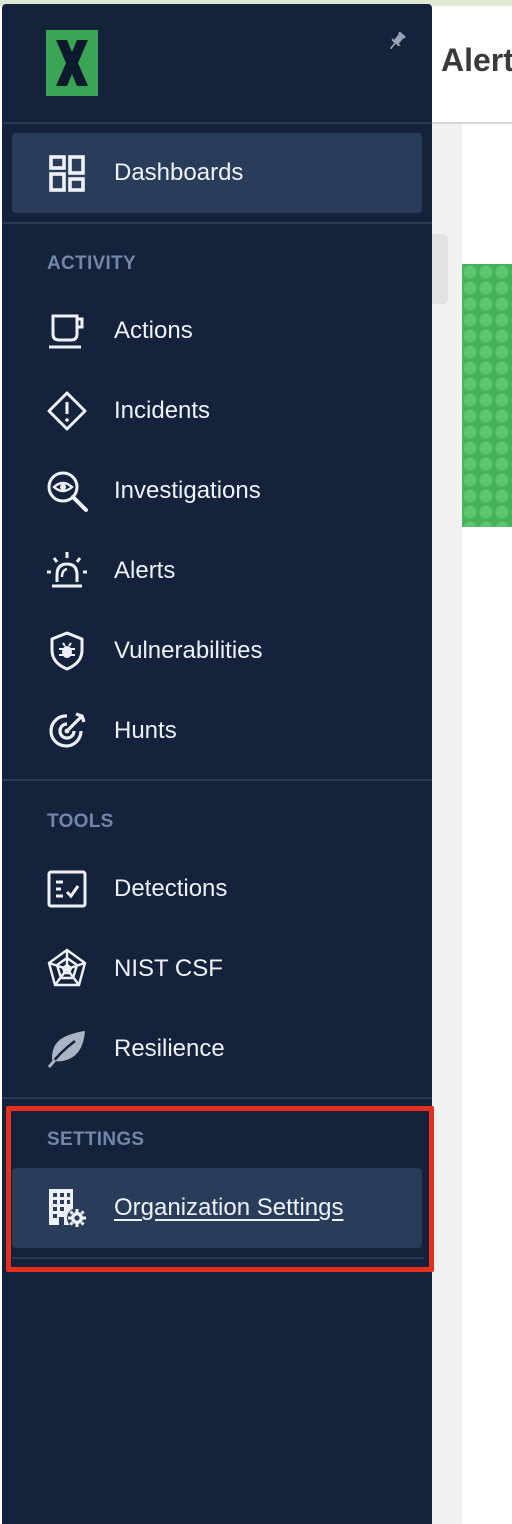 The image size is (512, 1524). I want to click on sidebar-item-label: NIST CSF, so click(168, 968).